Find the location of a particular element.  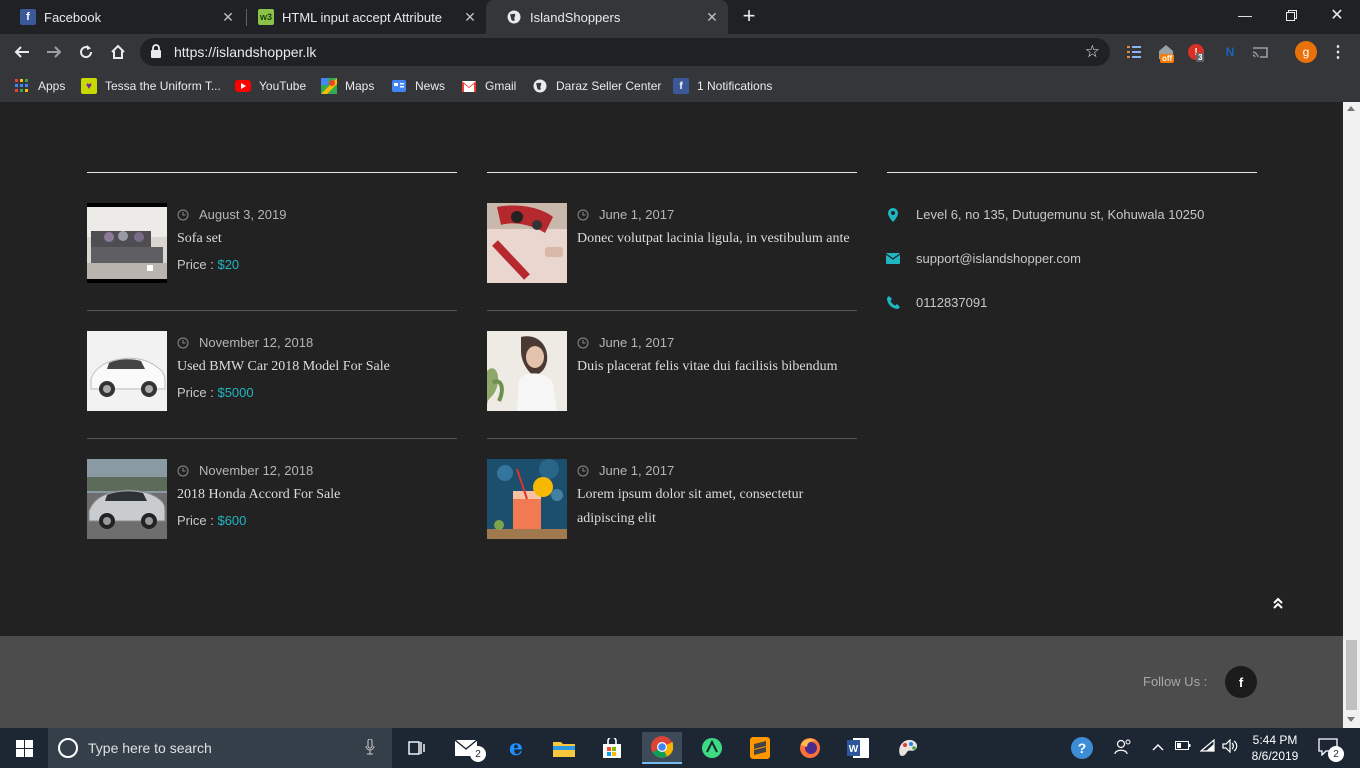

sublime-text-icon is located at coordinates (760, 748).